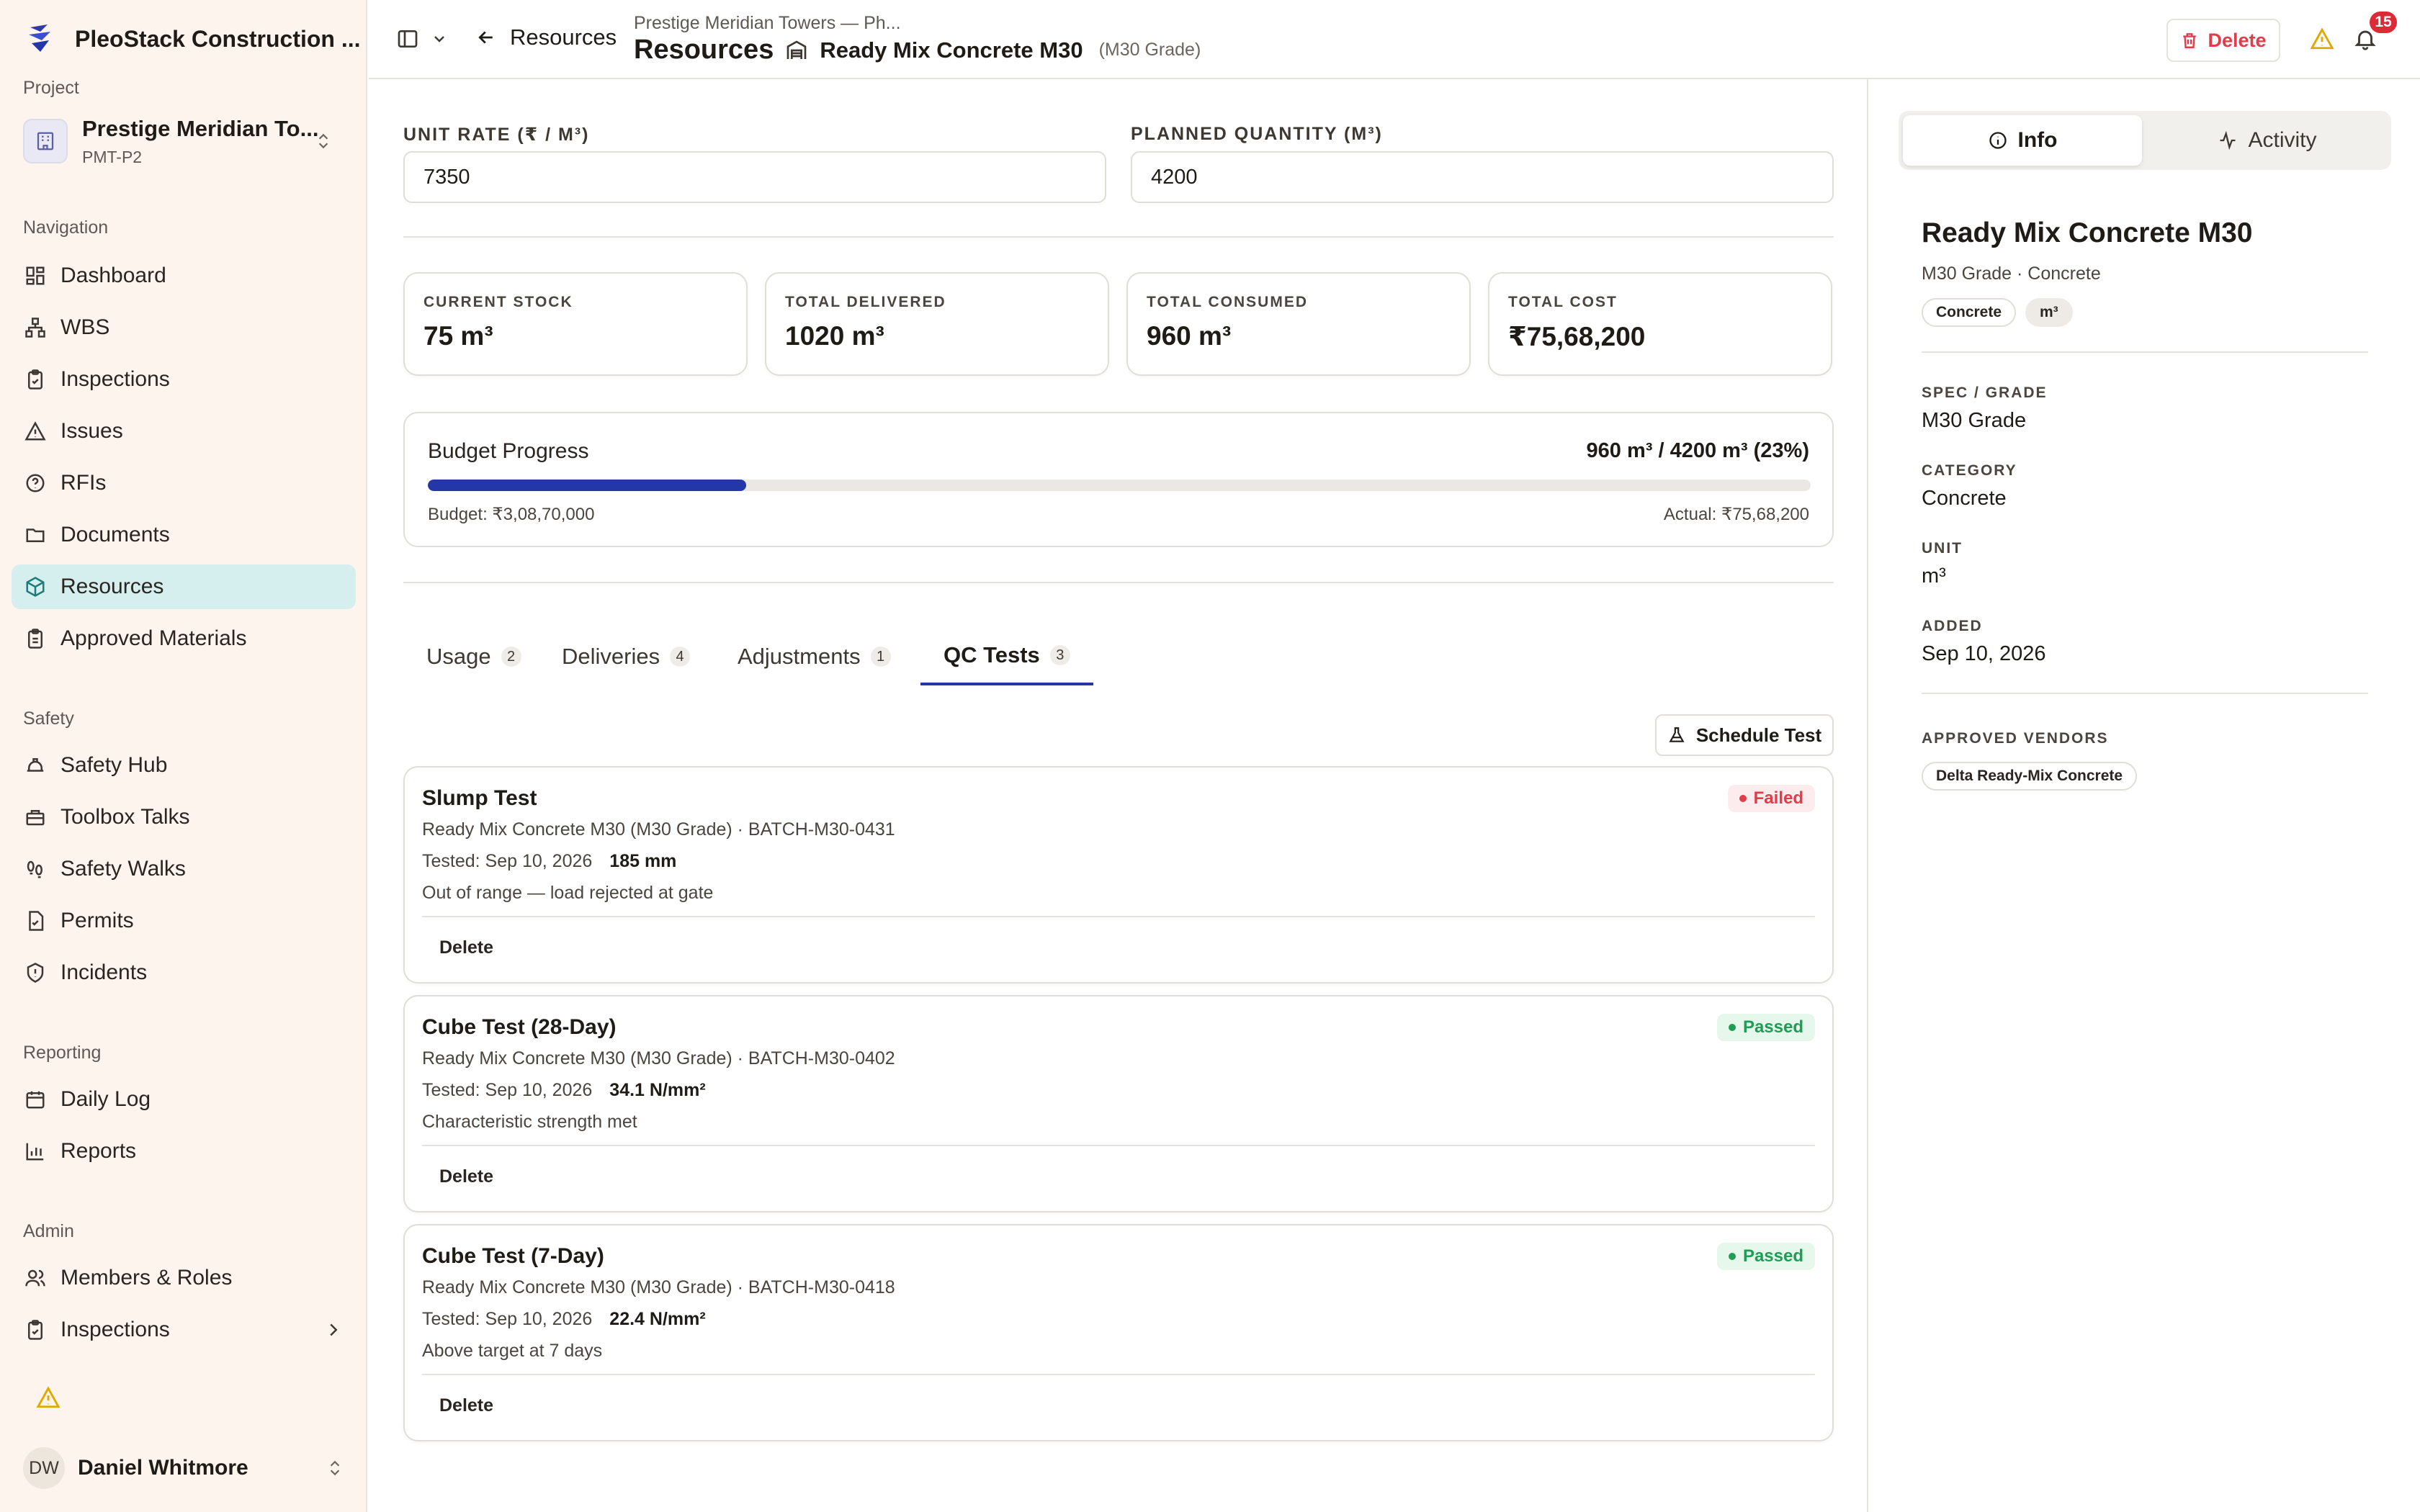 Image resolution: width=2420 pixels, height=1512 pixels. Describe the element at coordinates (2223, 40) in the screenshot. I see `delete-button: Delete` at that location.